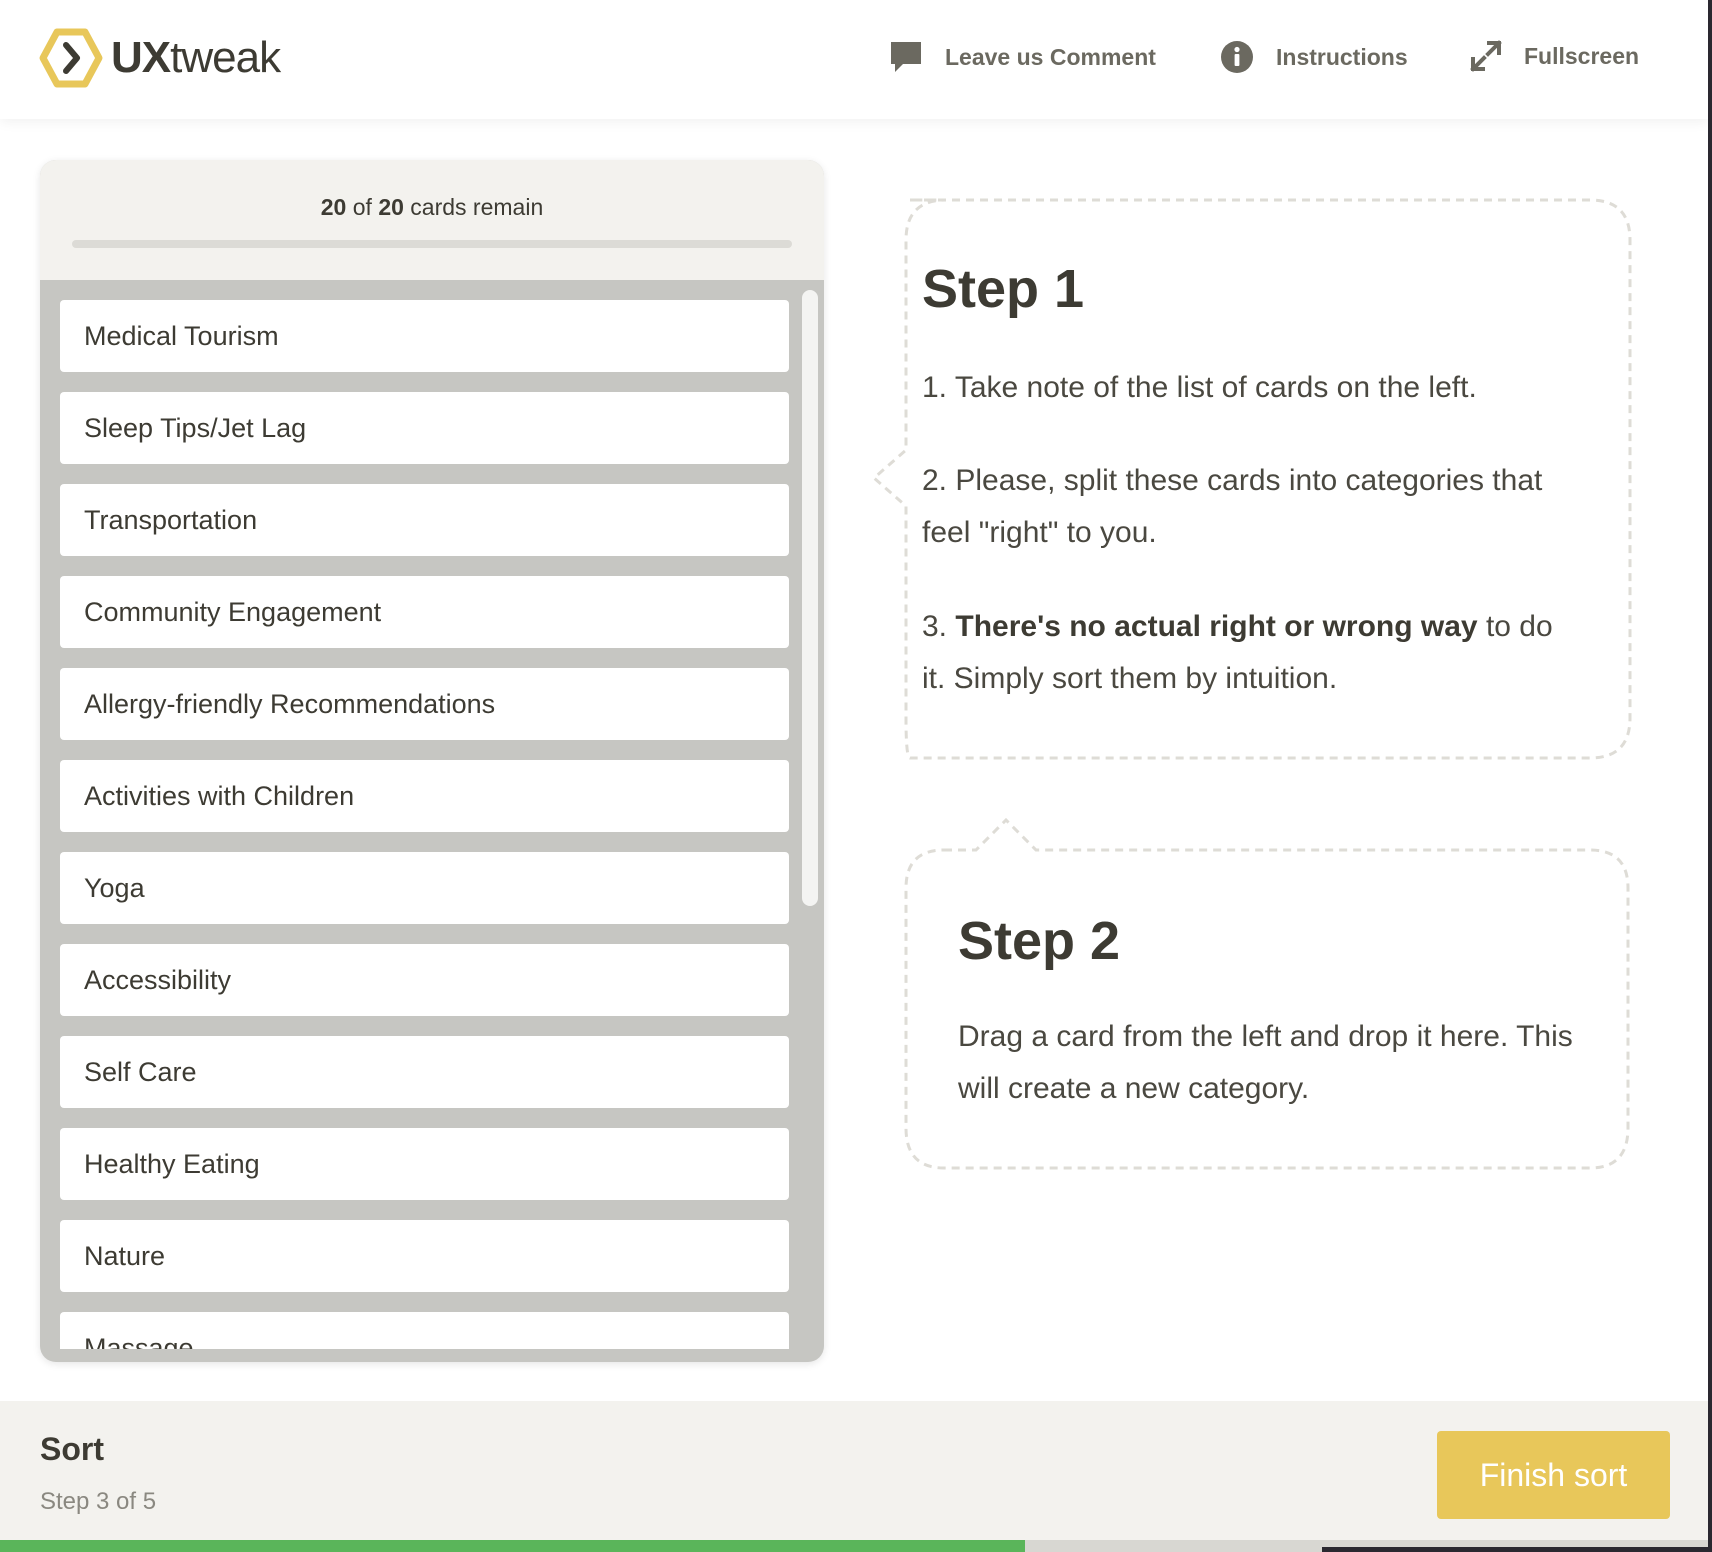  Describe the element at coordinates (424, 1330) in the screenshot. I see `card-item: Massage` at that location.